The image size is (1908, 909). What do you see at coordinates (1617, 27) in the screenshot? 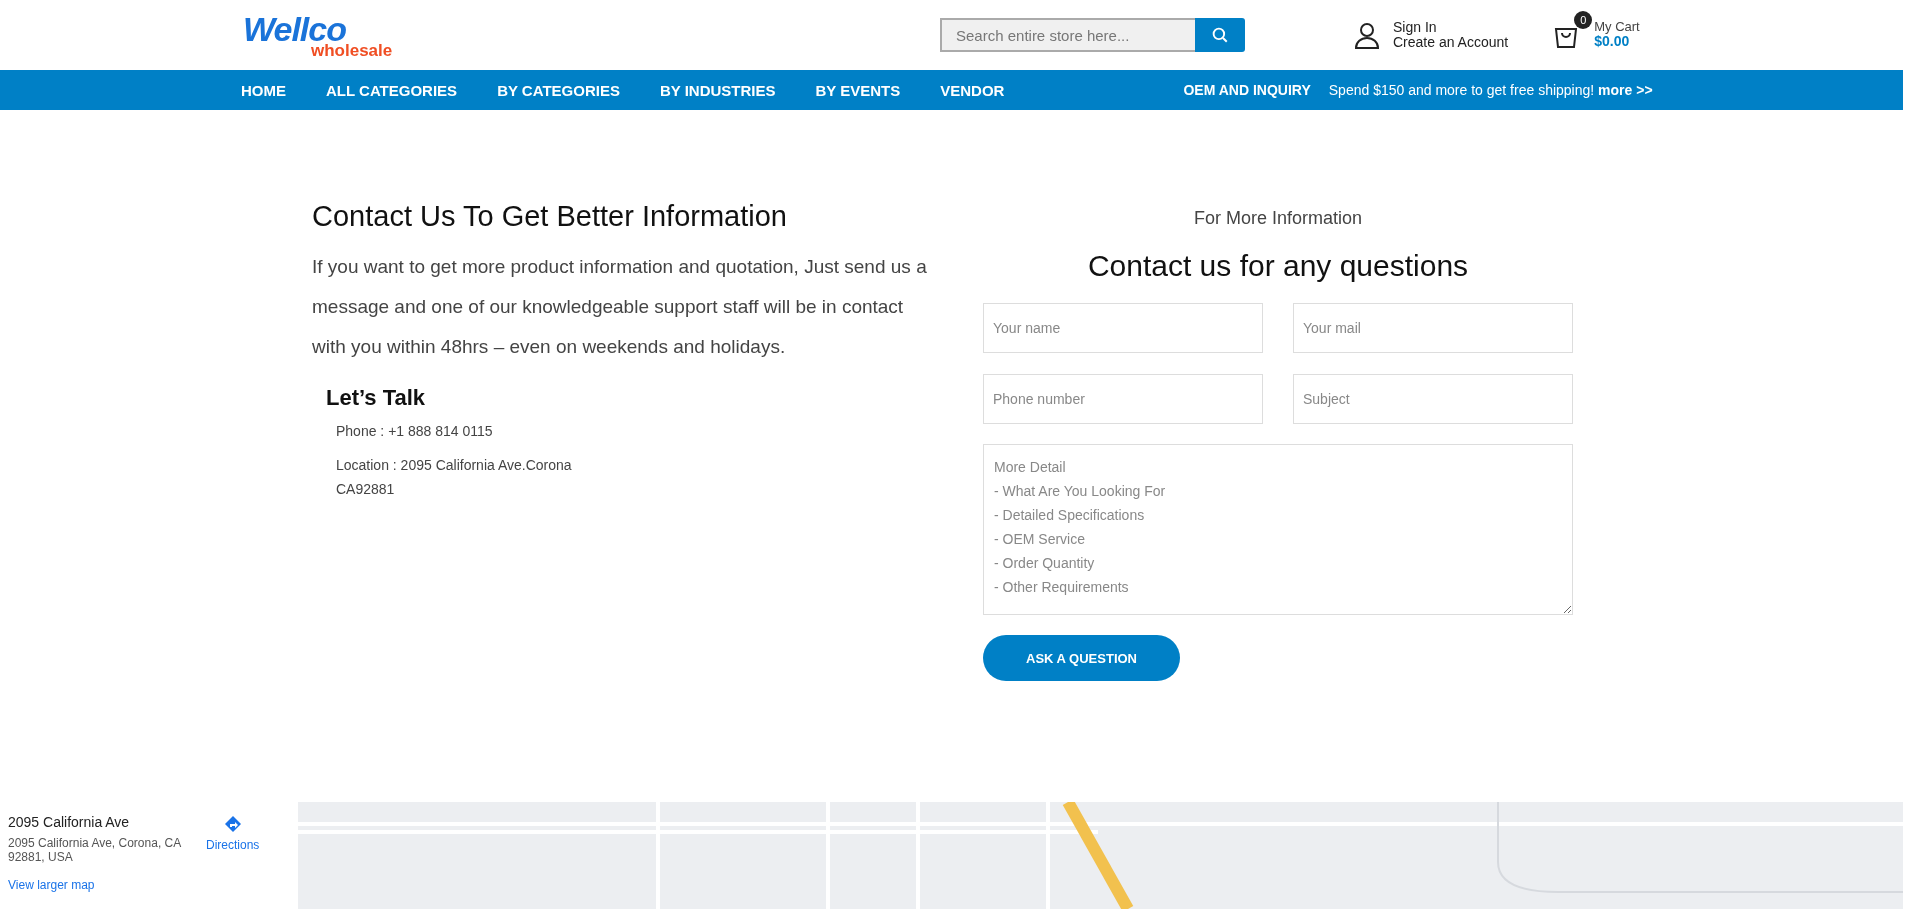
I see `cart-label: My Cart` at bounding box center [1617, 27].